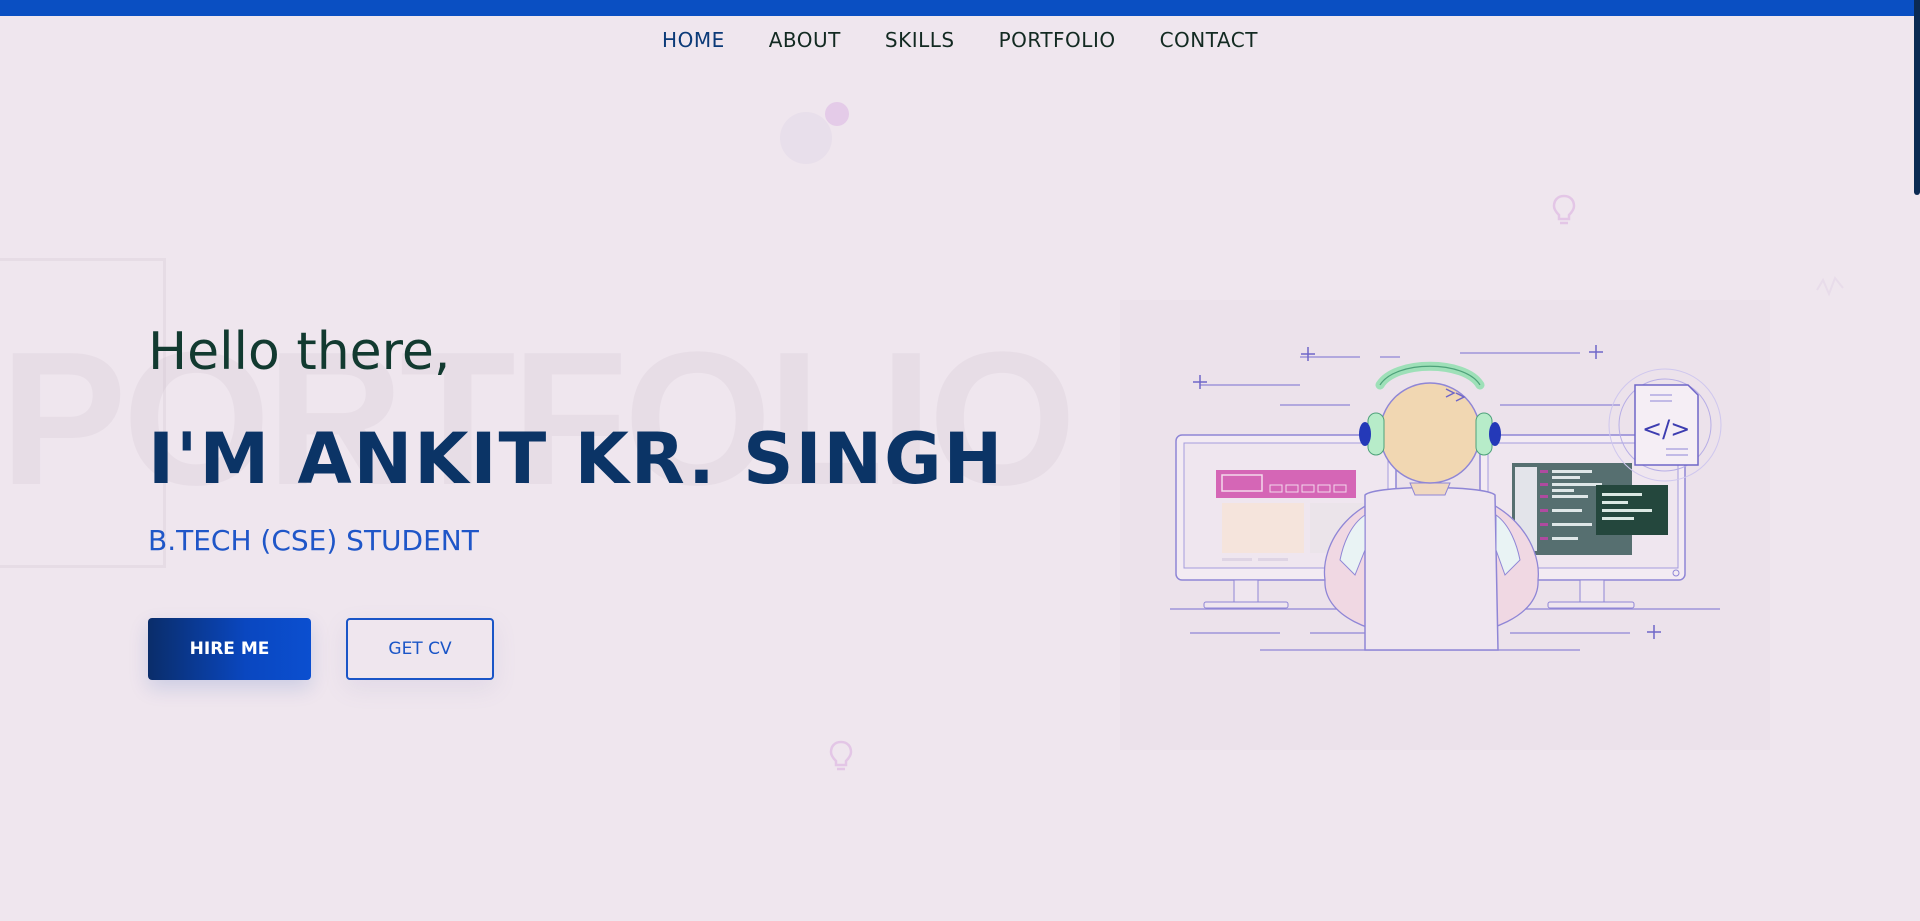 Image resolution: width=1920 pixels, height=921 pixels. I want to click on nav-portfolio: PORTFOLIO, so click(1057, 40).